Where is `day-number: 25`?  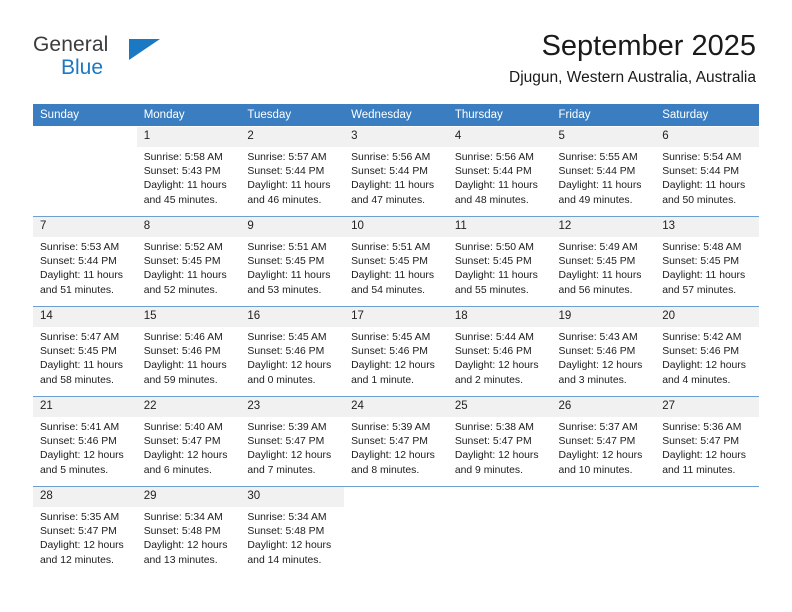 day-number: 25 is located at coordinates (499, 407).